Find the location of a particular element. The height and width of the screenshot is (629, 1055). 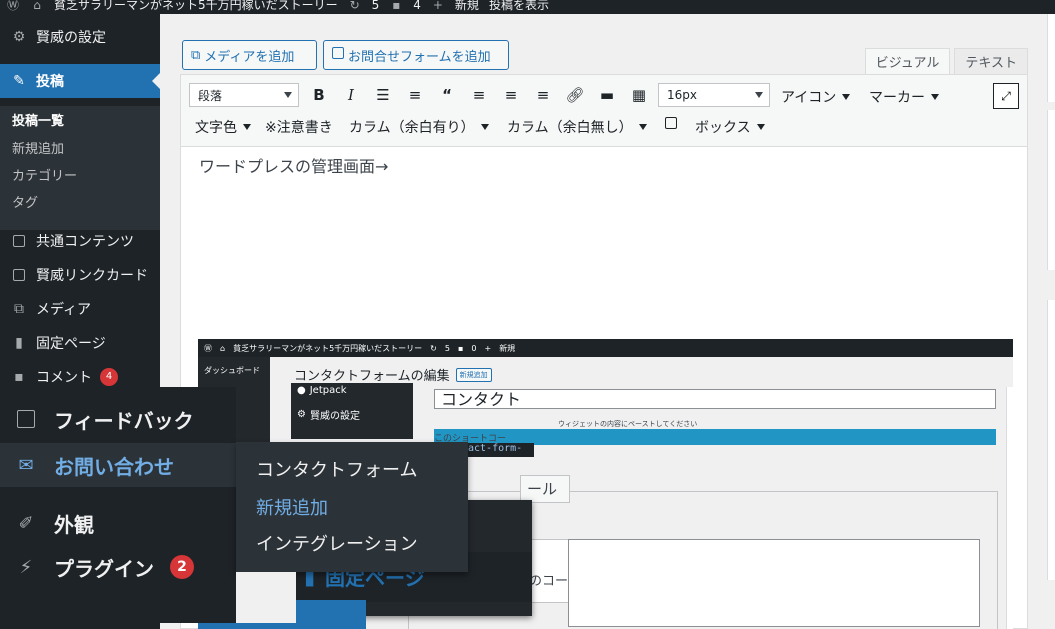

format-select-value: 段落 is located at coordinates (210, 95).